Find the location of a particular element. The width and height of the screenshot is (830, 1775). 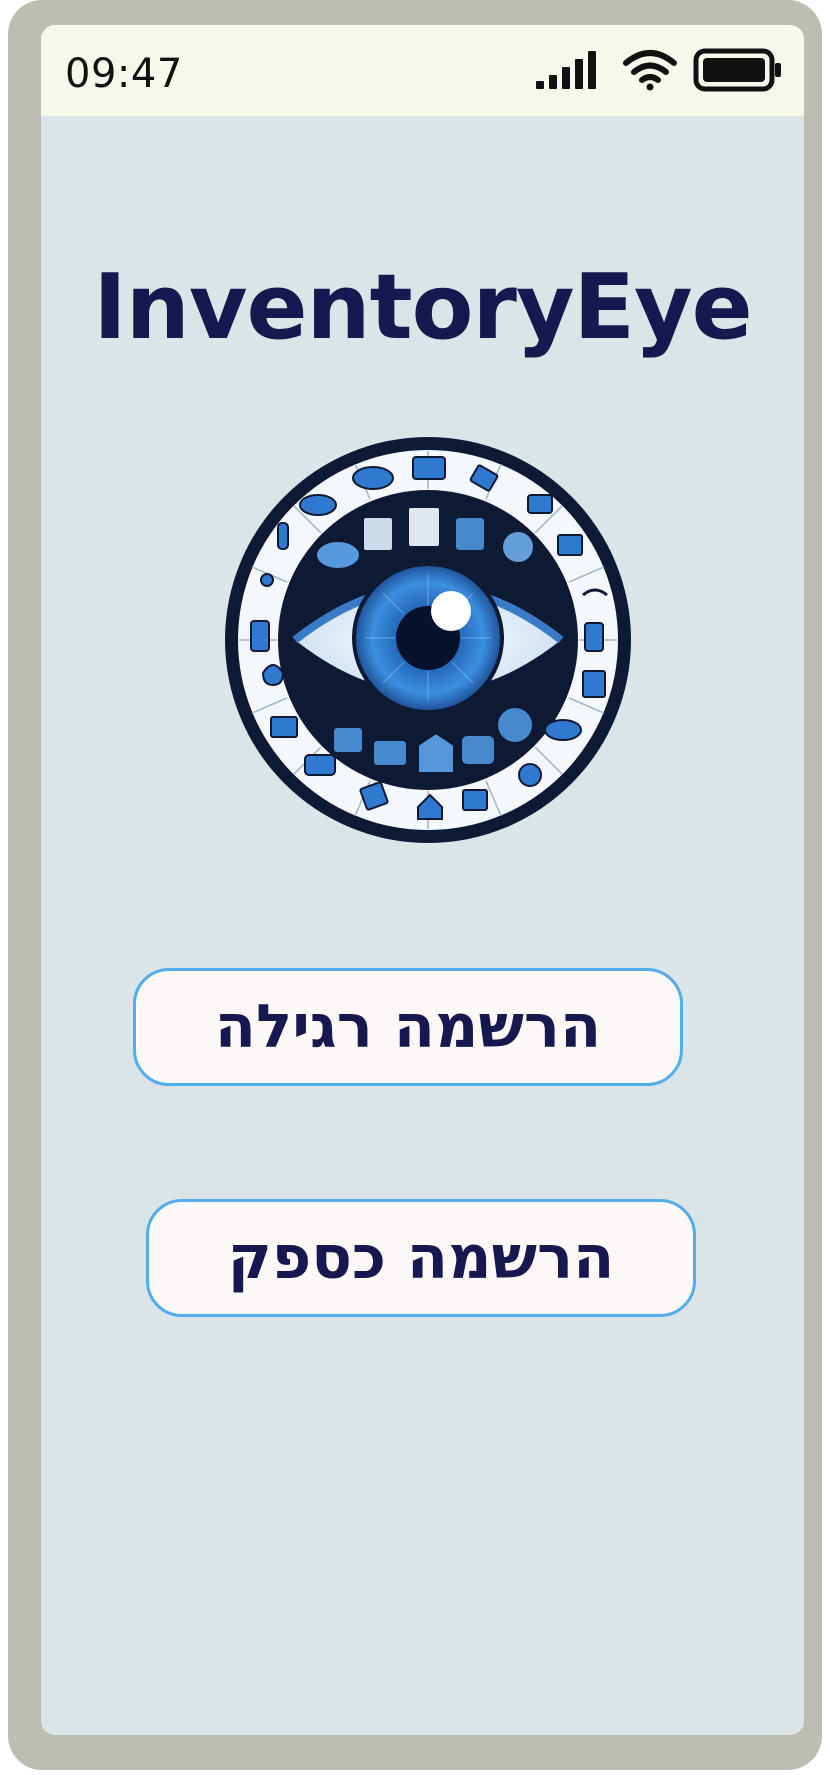

status-icons is located at coordinates (661, 72).